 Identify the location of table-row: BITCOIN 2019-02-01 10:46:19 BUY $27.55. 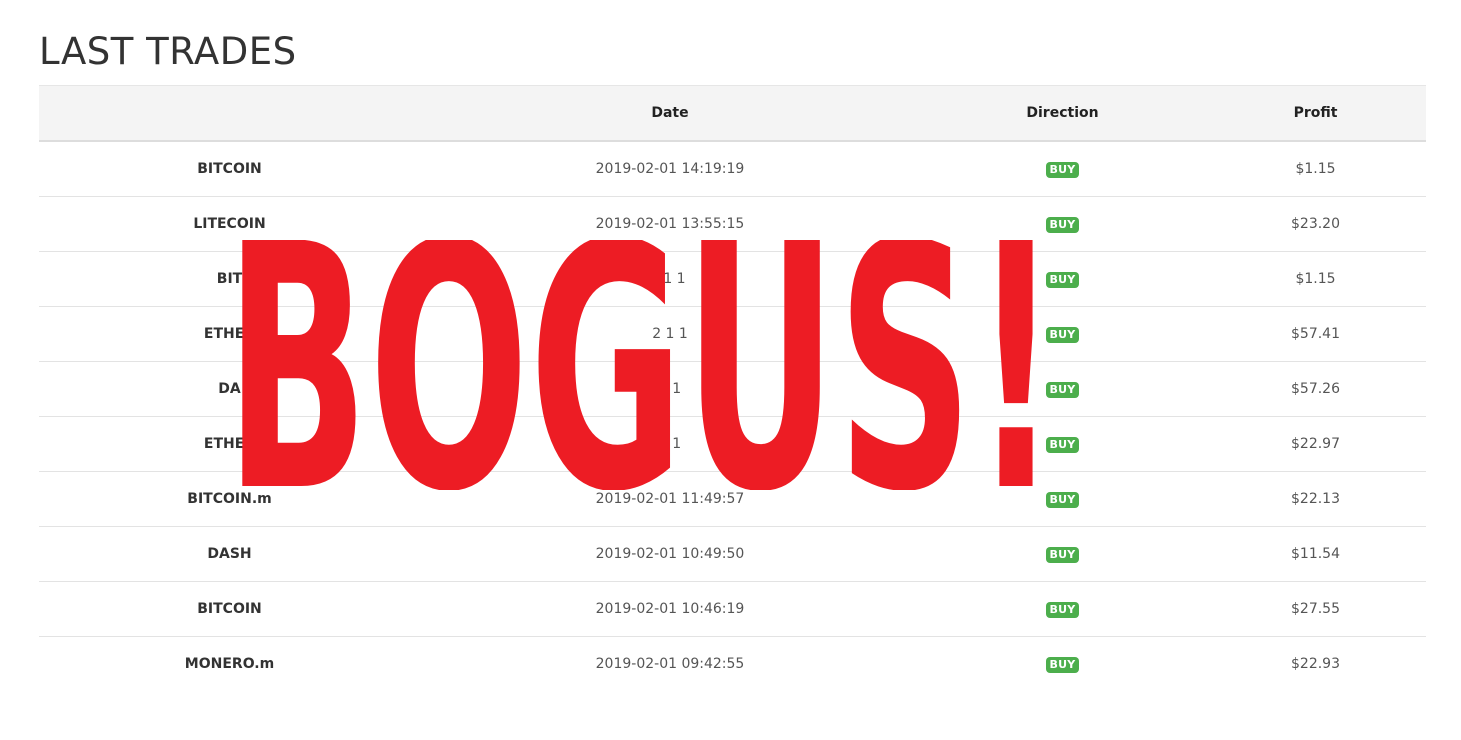
(732, 609).